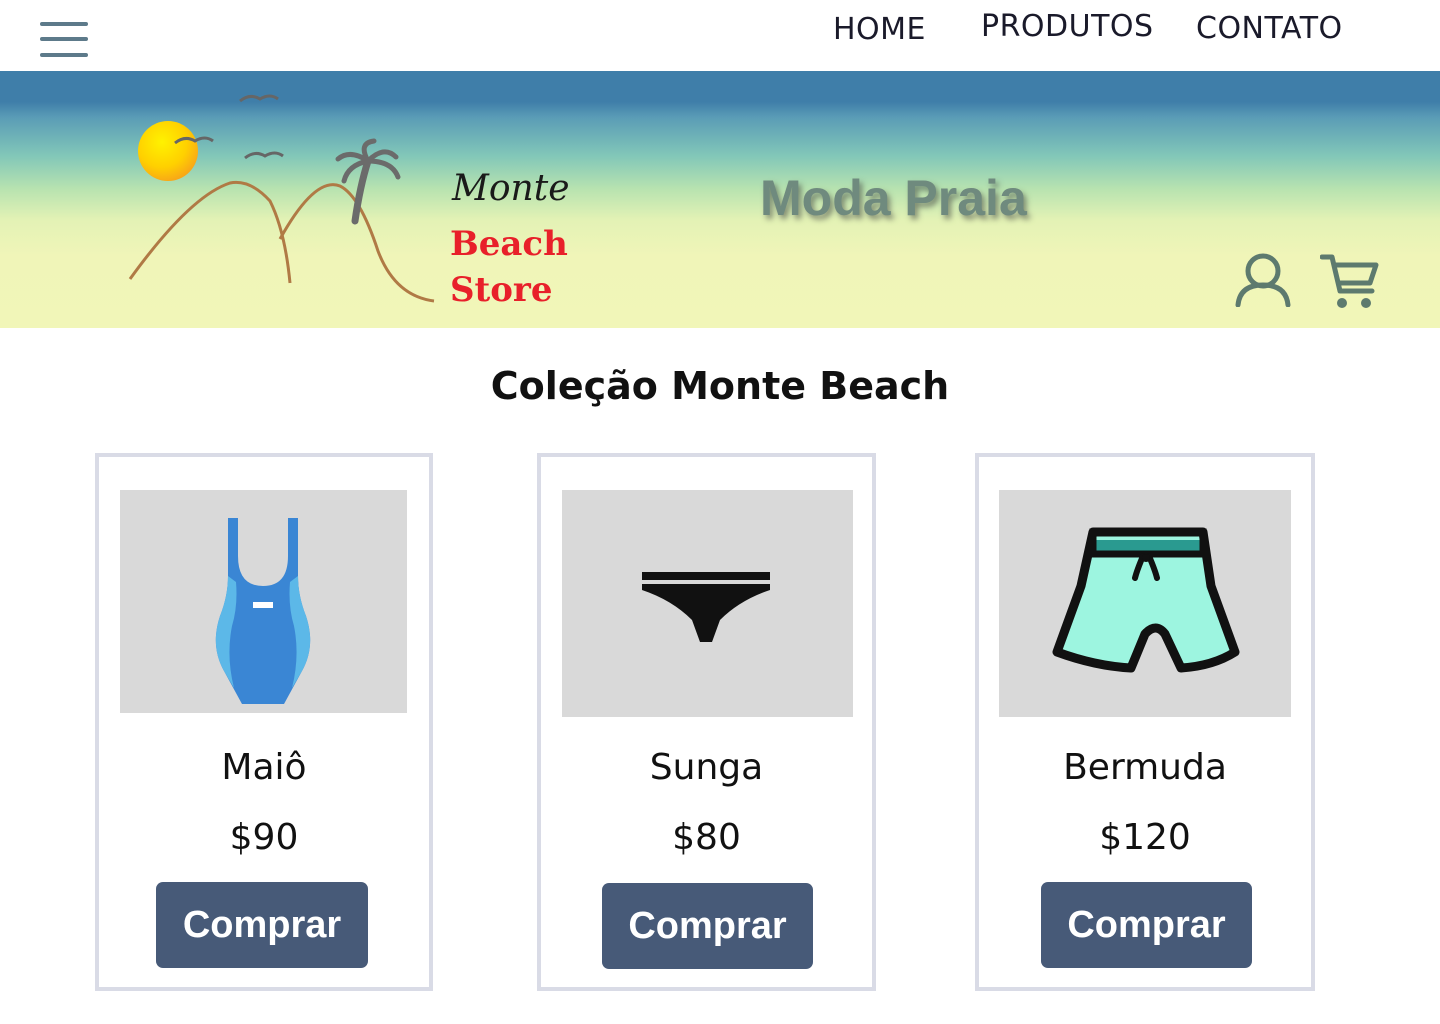  Describe the element at coordinates (281, 198) in the screenshot. I see `beach-landscape-logo-icon` at that location.